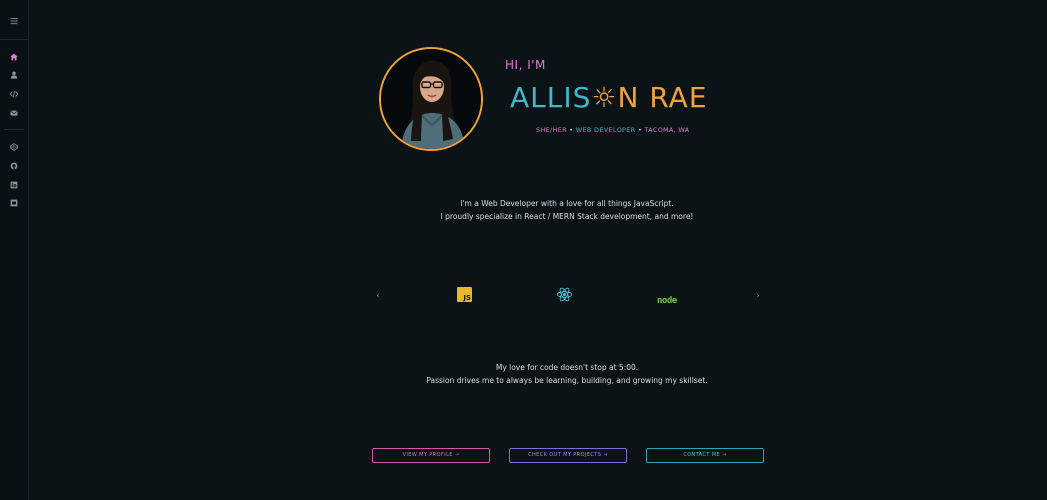  Describe the element at coordinates (14, 250) in the screenshot. I see `sidebar-nav` at that location.